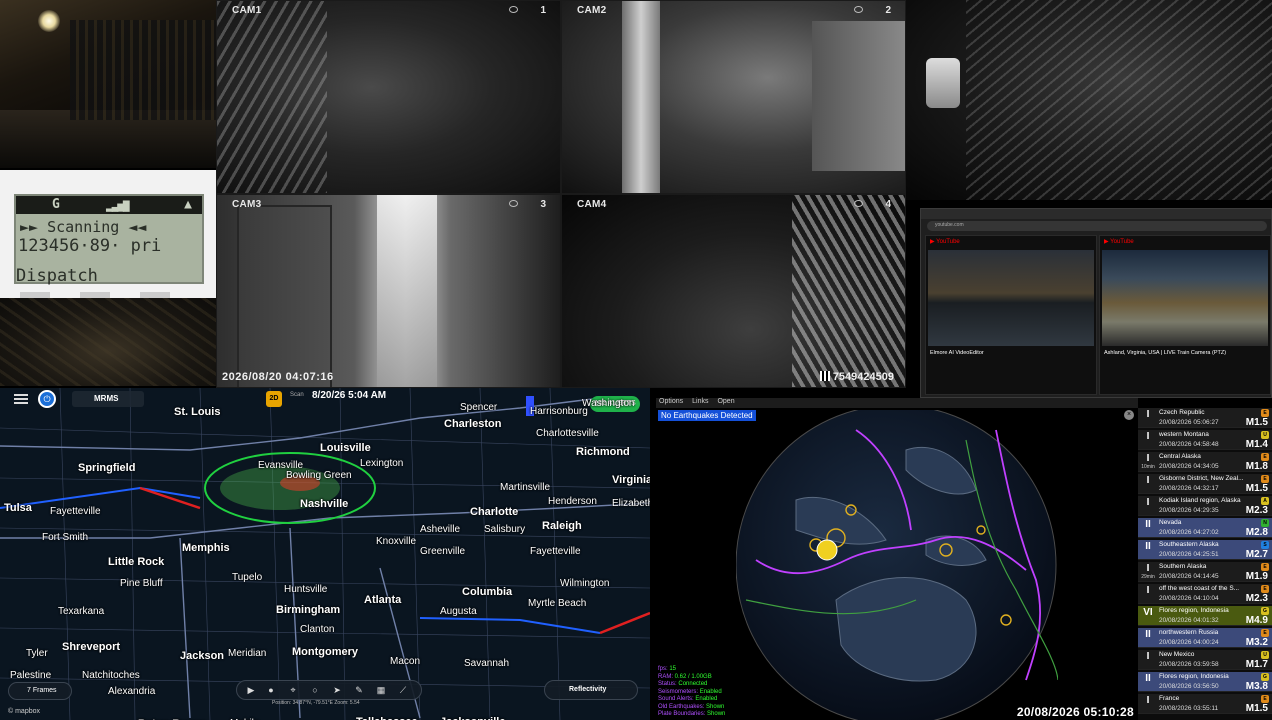 Image resolution: width=1272 pixels, height=720 pixels. I want to click on city-label: Montgomery, so click(325, 652).